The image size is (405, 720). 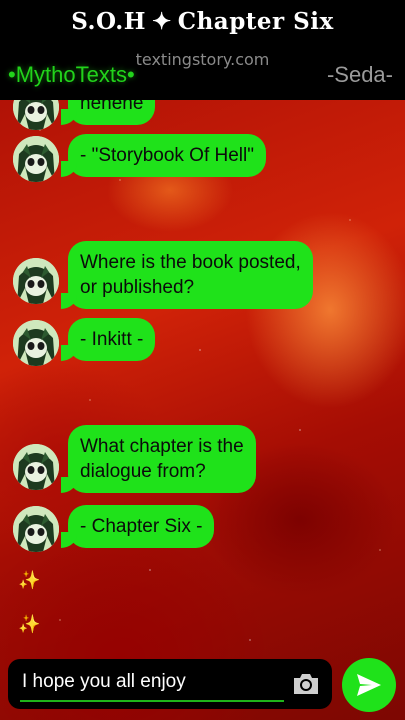 What do you see at coordinates (255, 21) in the screenshot?
I see `title-part-right: Chapter Six` at bounding box center [255, 21].